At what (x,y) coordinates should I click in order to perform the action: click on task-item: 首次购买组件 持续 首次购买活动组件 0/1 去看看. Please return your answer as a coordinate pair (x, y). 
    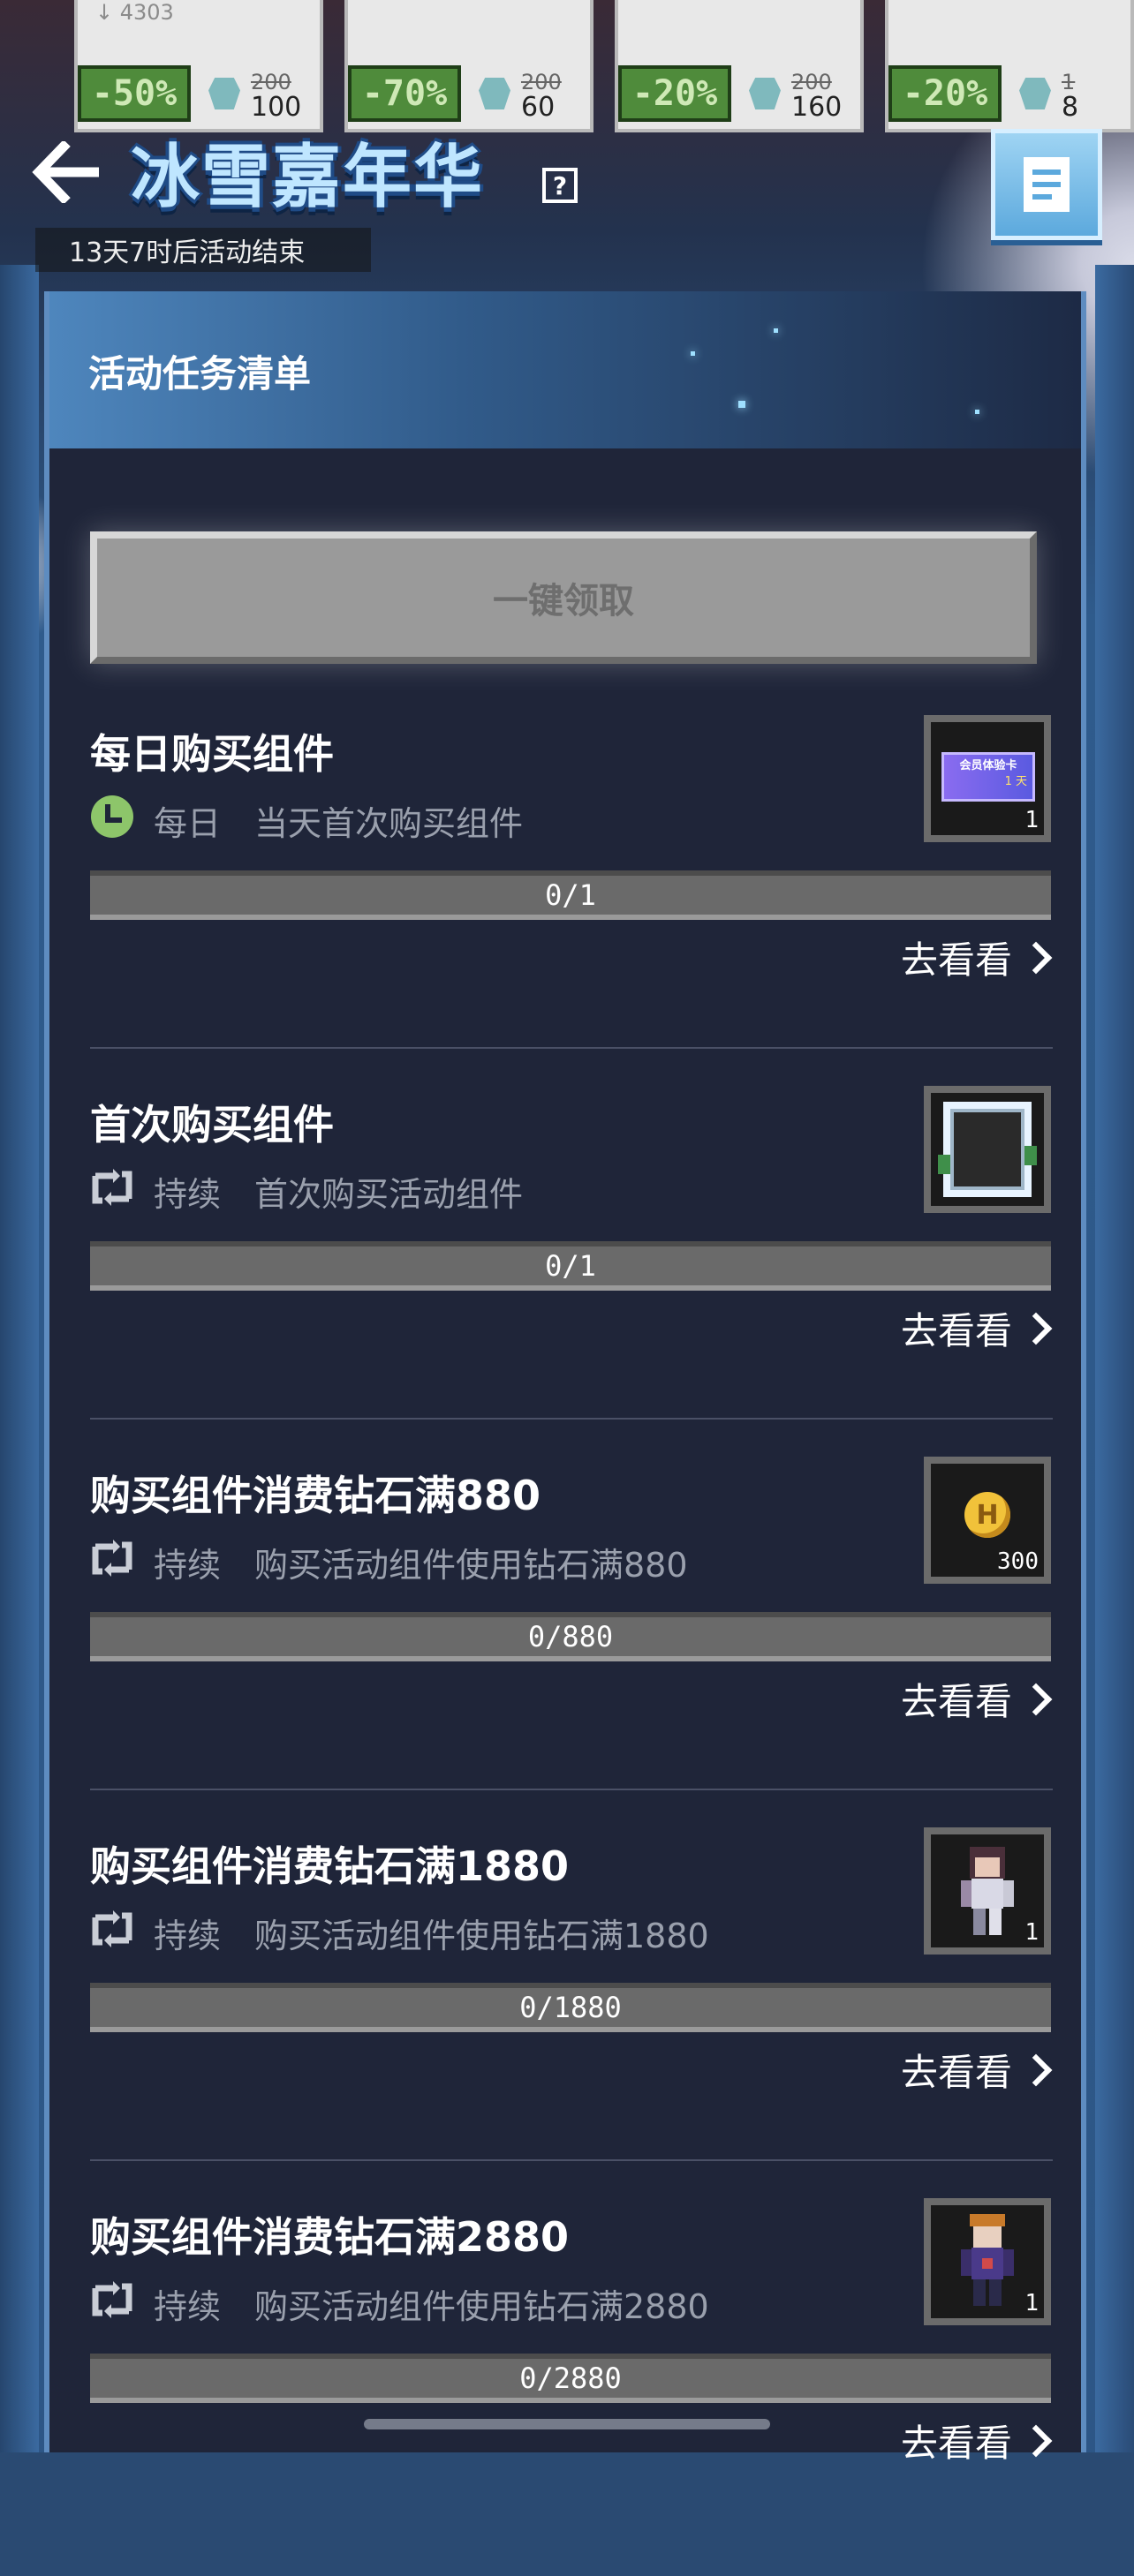
    Looking at the image, I should click on (571, 1275).